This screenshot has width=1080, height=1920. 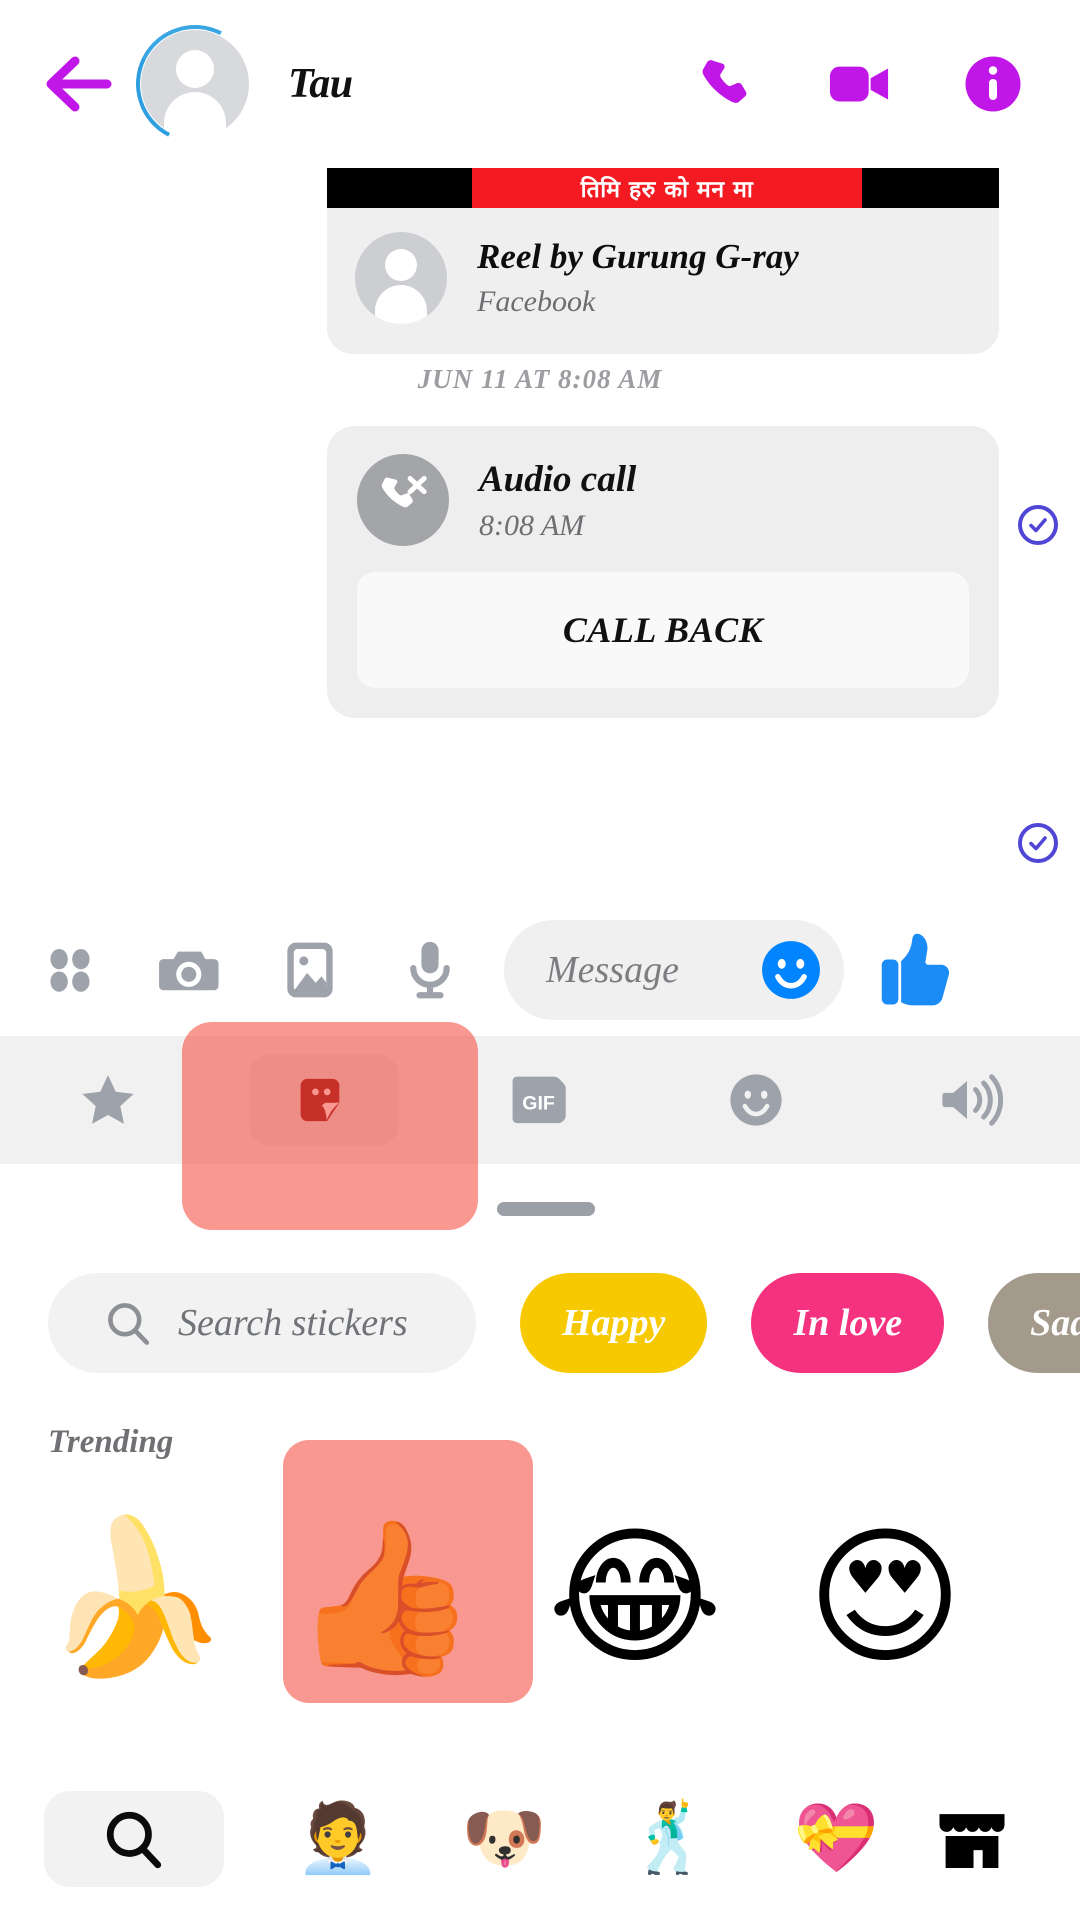 I want to click on tab-gifs: GIF, so click(x=540, y=1100).